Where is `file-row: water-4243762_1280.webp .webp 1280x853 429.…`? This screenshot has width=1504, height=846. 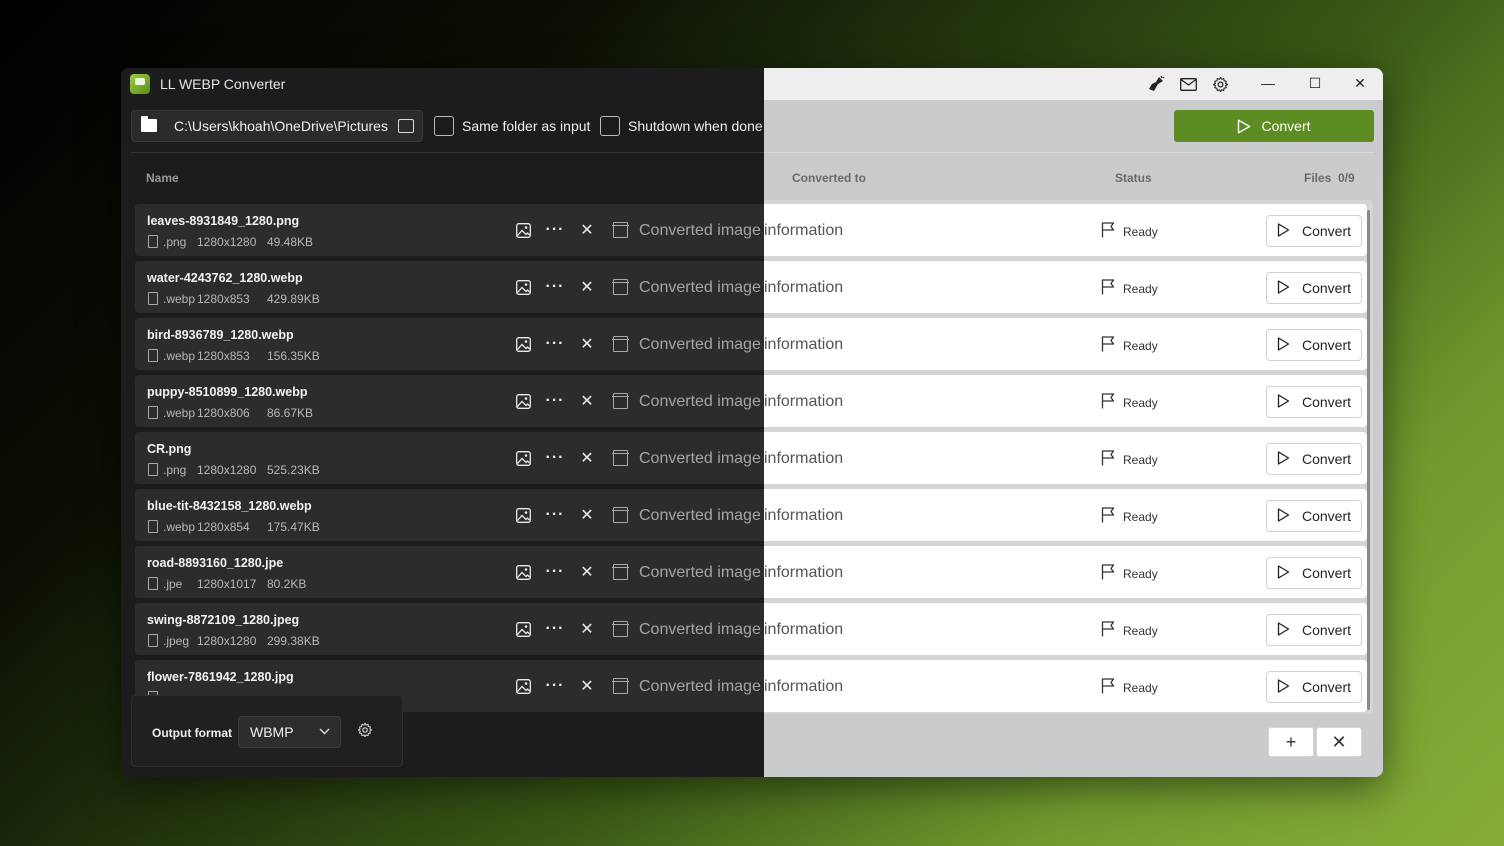 file-row: water-4243762_1280.webp .webp 1280x853 429.… is located at coordinates (751, 287).